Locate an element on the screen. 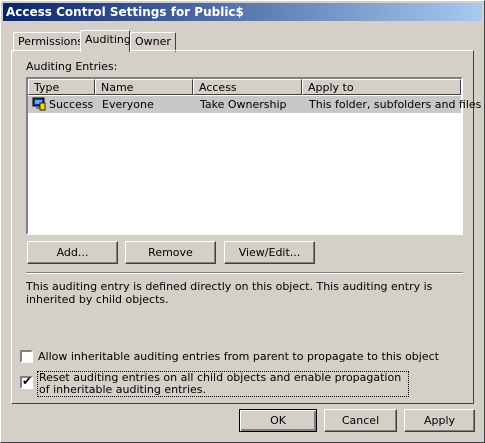 The width and height of the screenshot is (485, 443). allow-inheritable-checkbox is located at coordinates (26, 356).